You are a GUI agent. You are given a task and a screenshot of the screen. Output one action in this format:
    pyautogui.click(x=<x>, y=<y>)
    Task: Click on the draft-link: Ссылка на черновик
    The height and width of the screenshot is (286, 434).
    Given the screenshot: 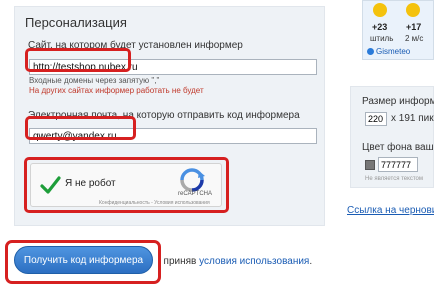 What is the action you would take?
    pyautogui.click(x=390, y=210)
    